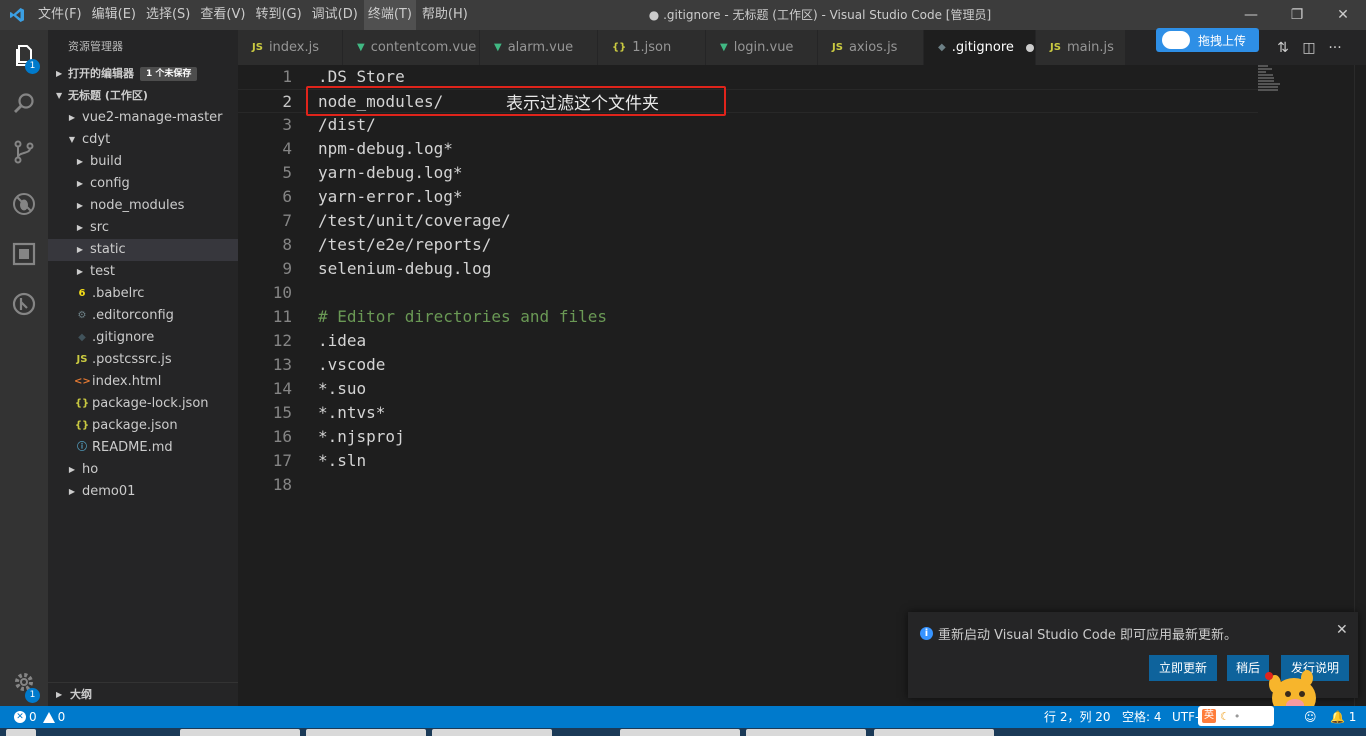  I want to click on editor-tab: ▼ login.vue, so click(762, 47).